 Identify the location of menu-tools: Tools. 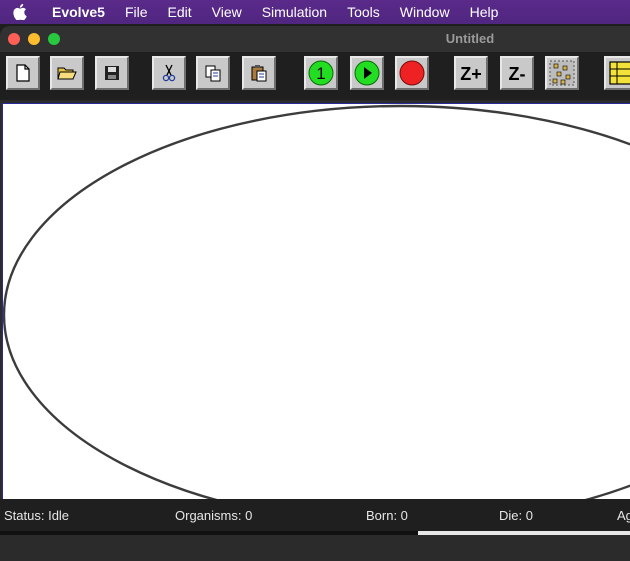
(363, 12).